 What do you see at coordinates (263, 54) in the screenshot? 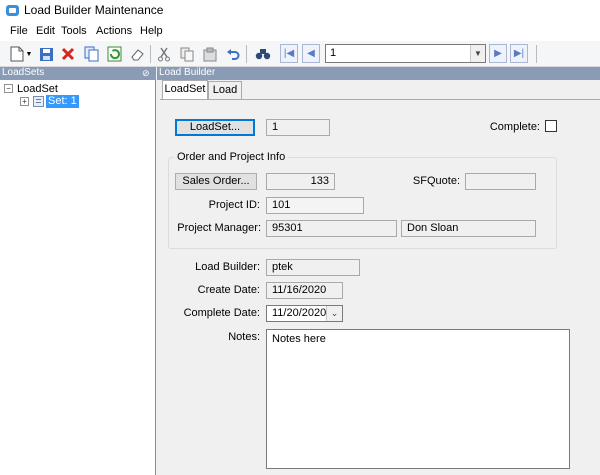
I see `find-icon` at bounding box center [263, 54].